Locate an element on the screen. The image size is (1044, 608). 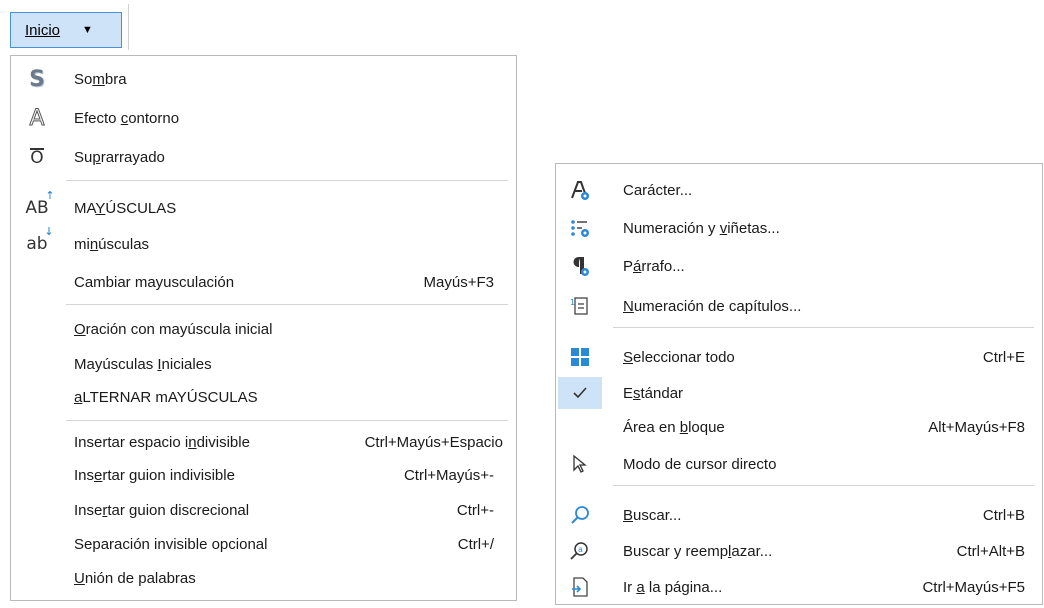
menu-item-label: Separación invisible opcional is located at coordinates (171, 544).